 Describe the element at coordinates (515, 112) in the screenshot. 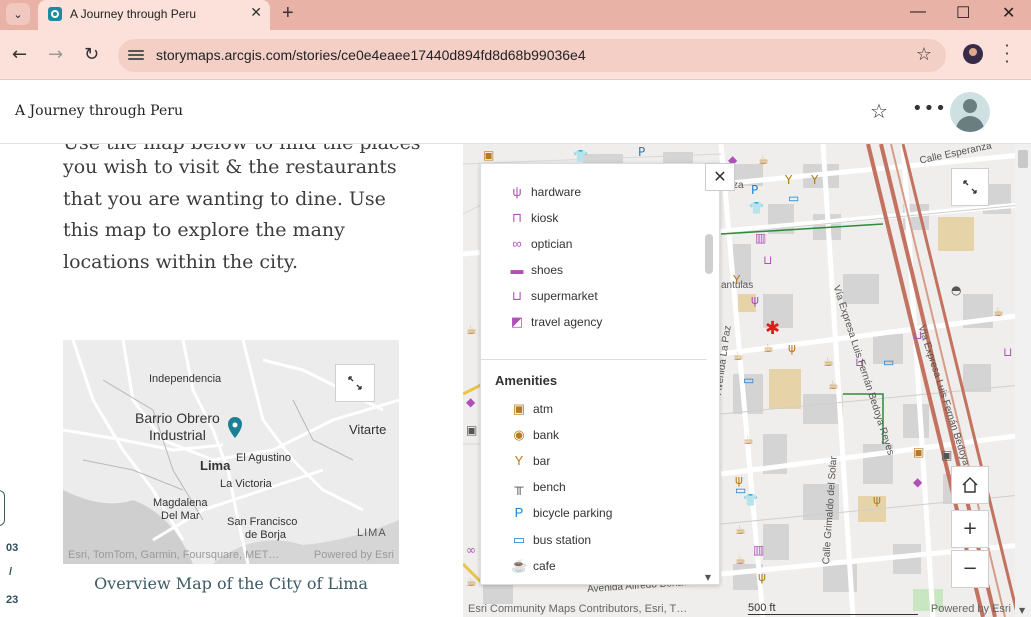

I see `story-header: A Journey through Peru ☆ •••` at that location.